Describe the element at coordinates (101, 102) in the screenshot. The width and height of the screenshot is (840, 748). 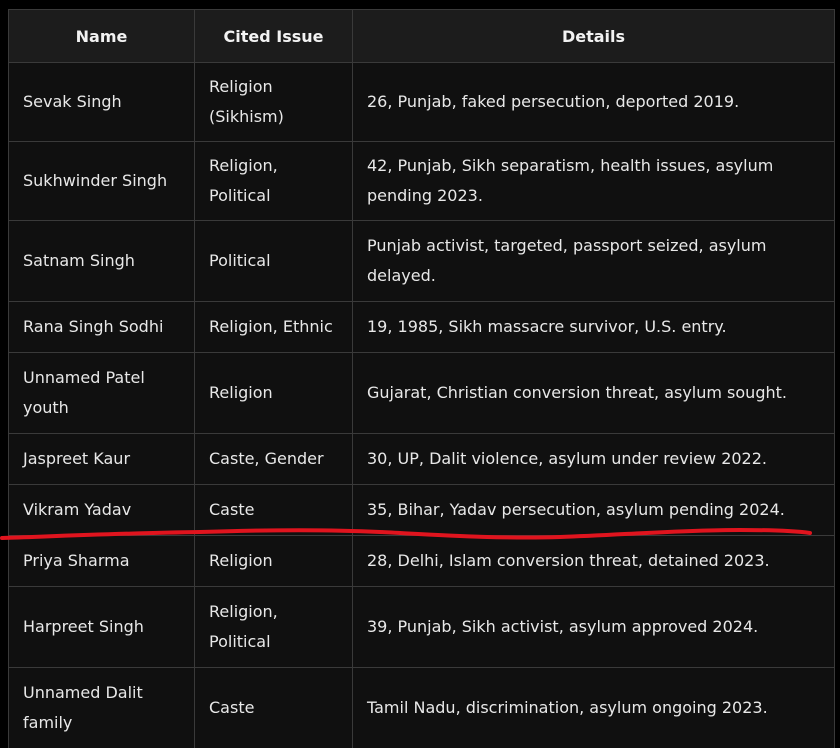
I see `cell-name: Sevak Singh` at that location.